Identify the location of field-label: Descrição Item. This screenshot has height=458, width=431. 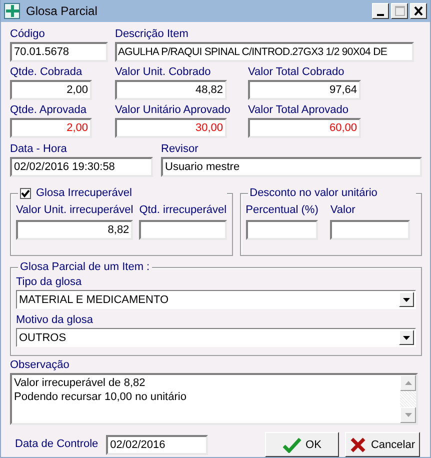
(152, 34).